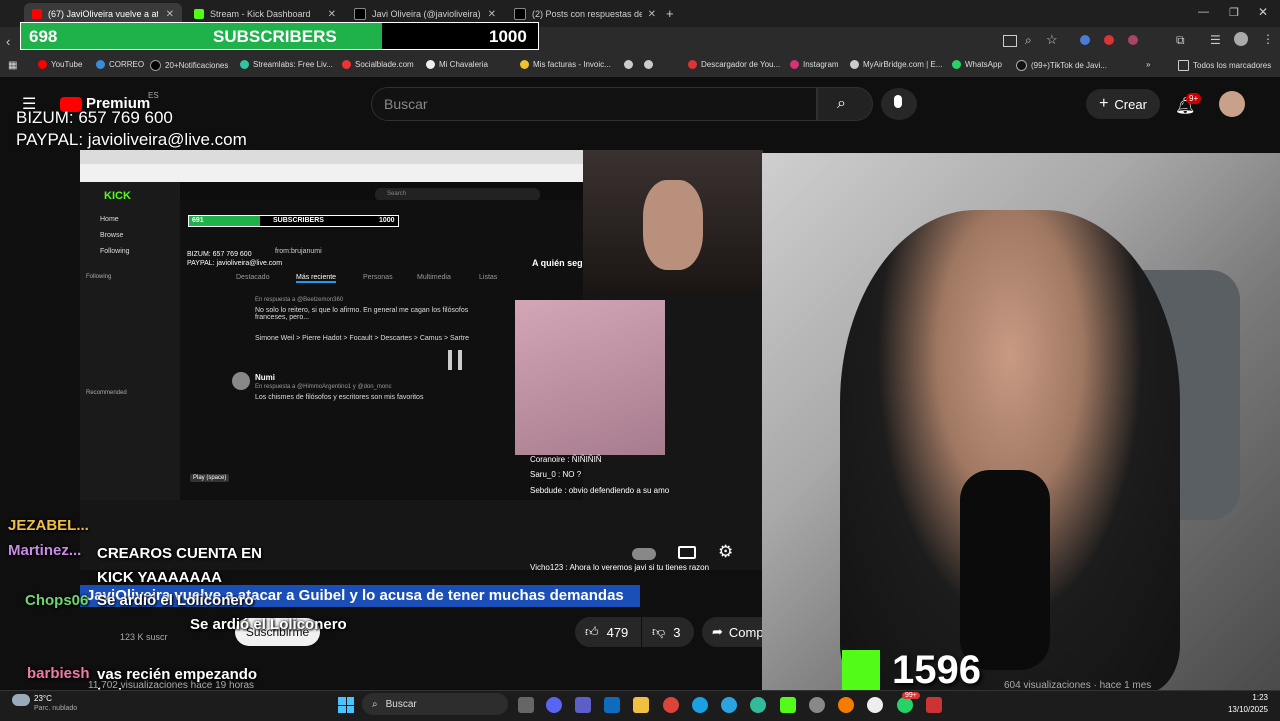 This screenshot has width=1280, height=721. Describe the element at coordinates (1241, 39) in the screenshot. I see `profile-avatar-icon` at that location.